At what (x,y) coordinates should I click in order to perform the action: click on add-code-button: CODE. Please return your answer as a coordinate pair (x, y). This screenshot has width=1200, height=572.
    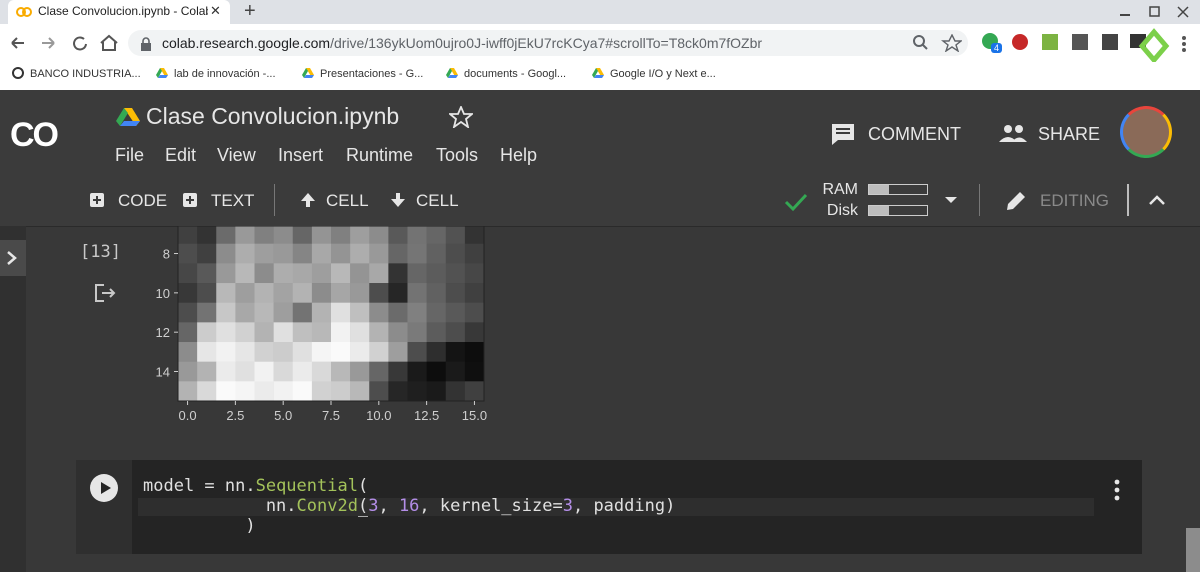
    Looking at the image, I should click on (128, 201).